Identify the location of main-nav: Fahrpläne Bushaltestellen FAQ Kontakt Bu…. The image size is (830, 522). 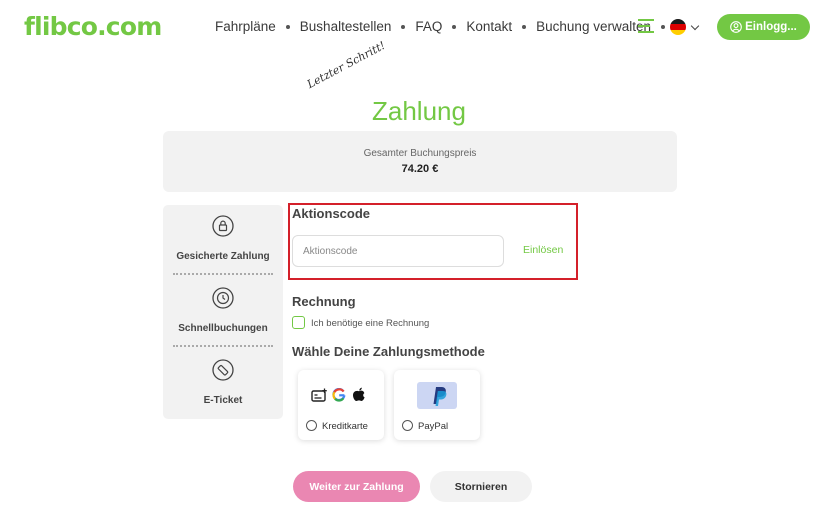
(445, 26).